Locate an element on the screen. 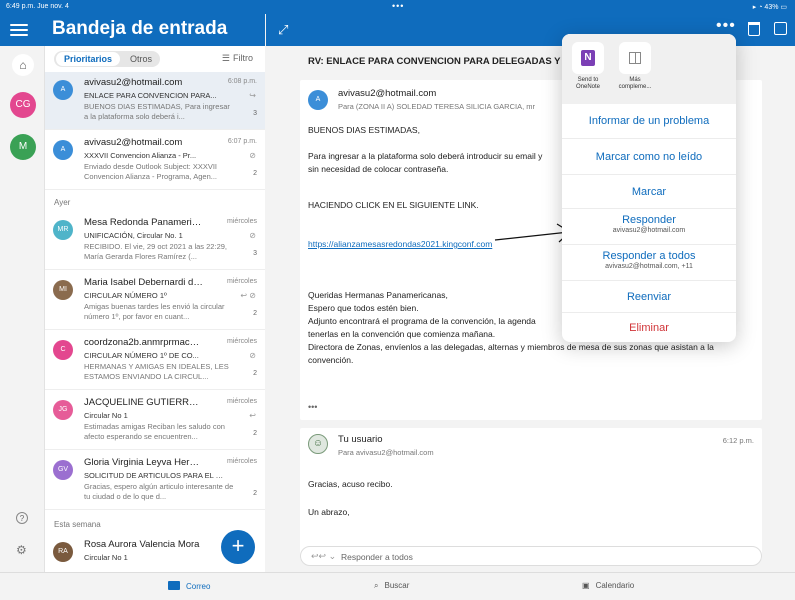 Image resolution: width=795 pixels, height=600 pixels. body-line: Un abrazo, is located at coordinates (329, 512).